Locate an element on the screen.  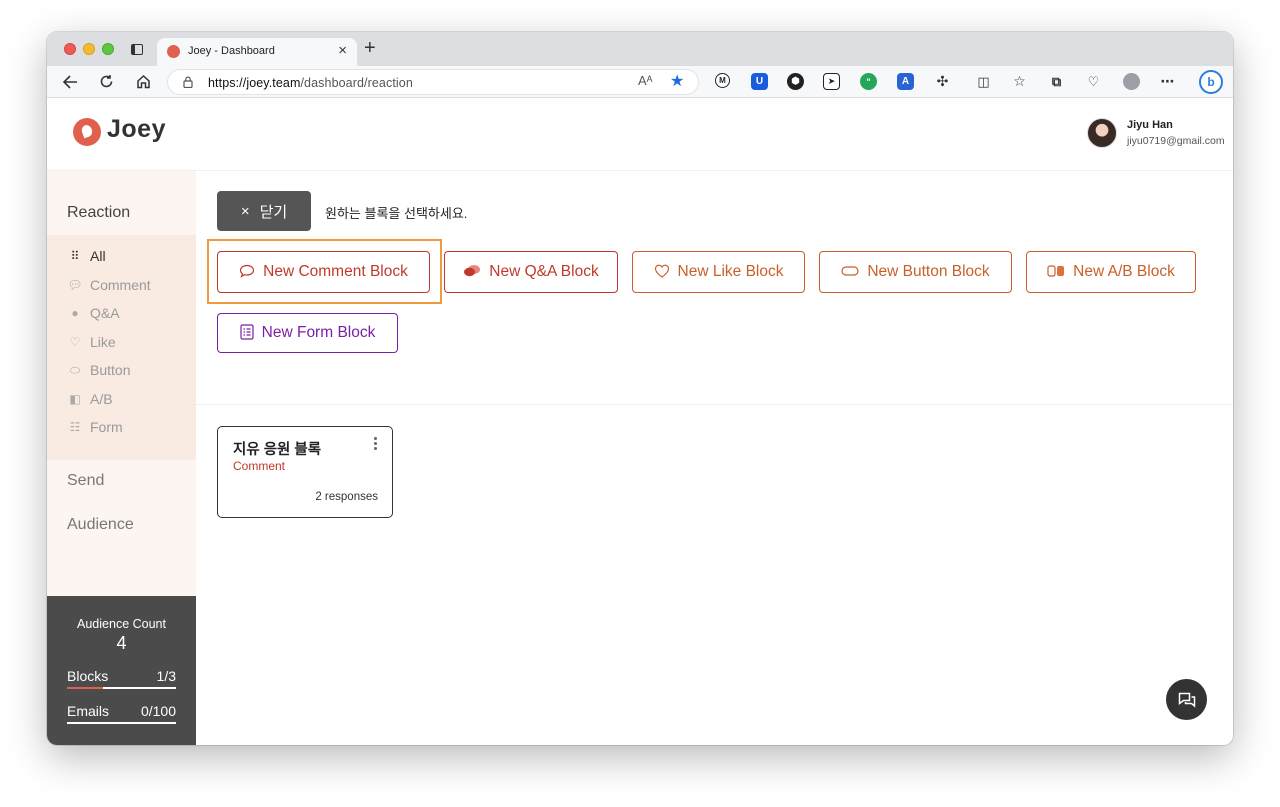
sidebar-item-ab: ◧ A/B is located at coordinates (89, 399).